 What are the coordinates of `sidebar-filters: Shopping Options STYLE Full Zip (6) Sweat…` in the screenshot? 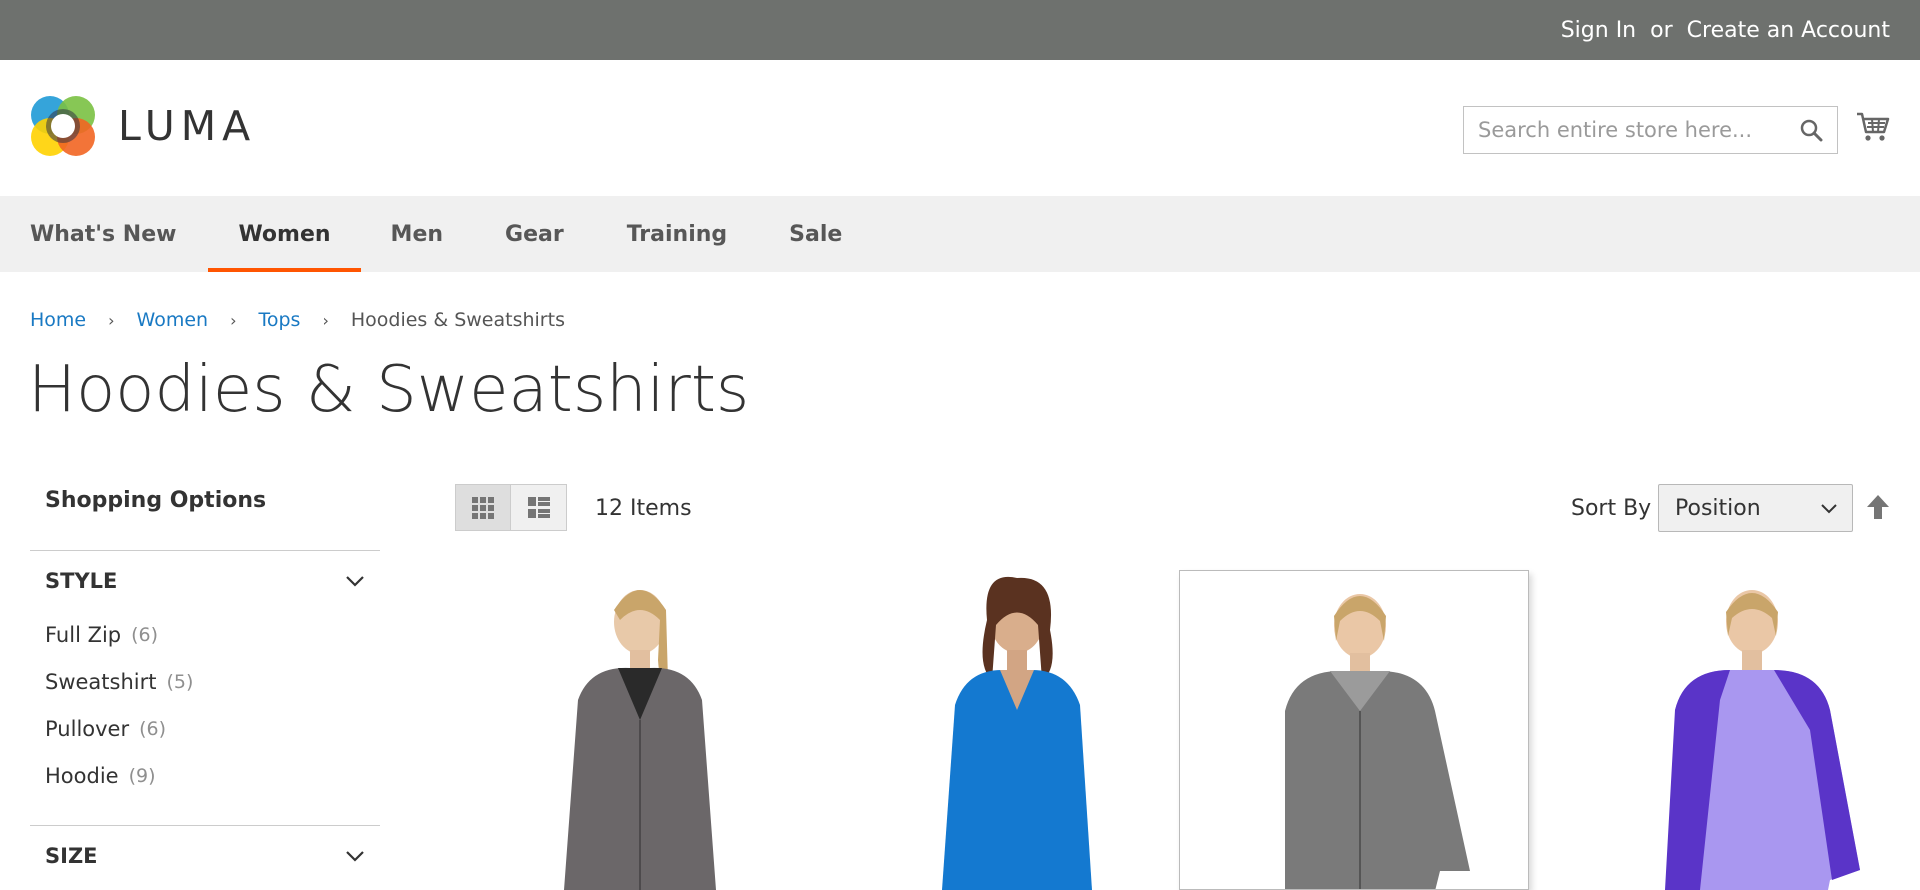 It's located at (205, 687).